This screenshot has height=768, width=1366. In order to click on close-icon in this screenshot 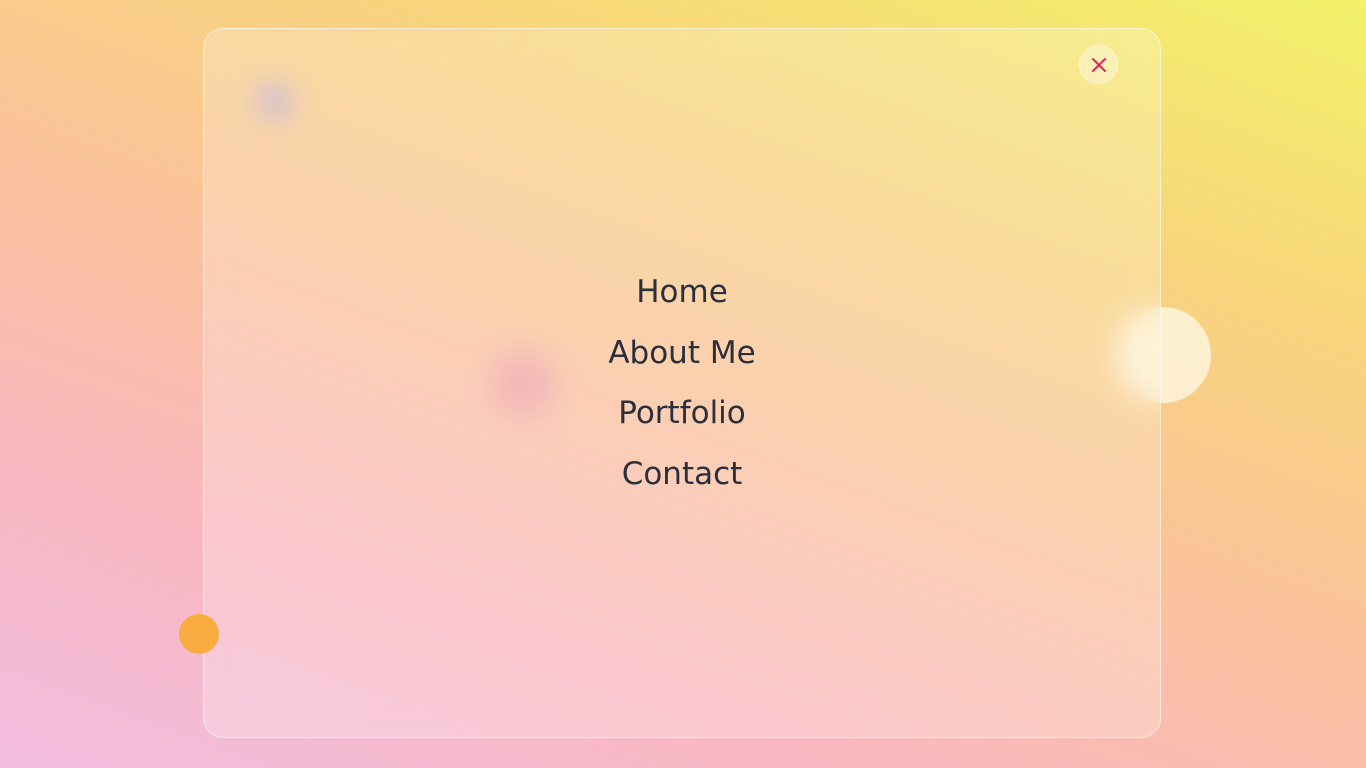, I will do `click(1099, 65)`.